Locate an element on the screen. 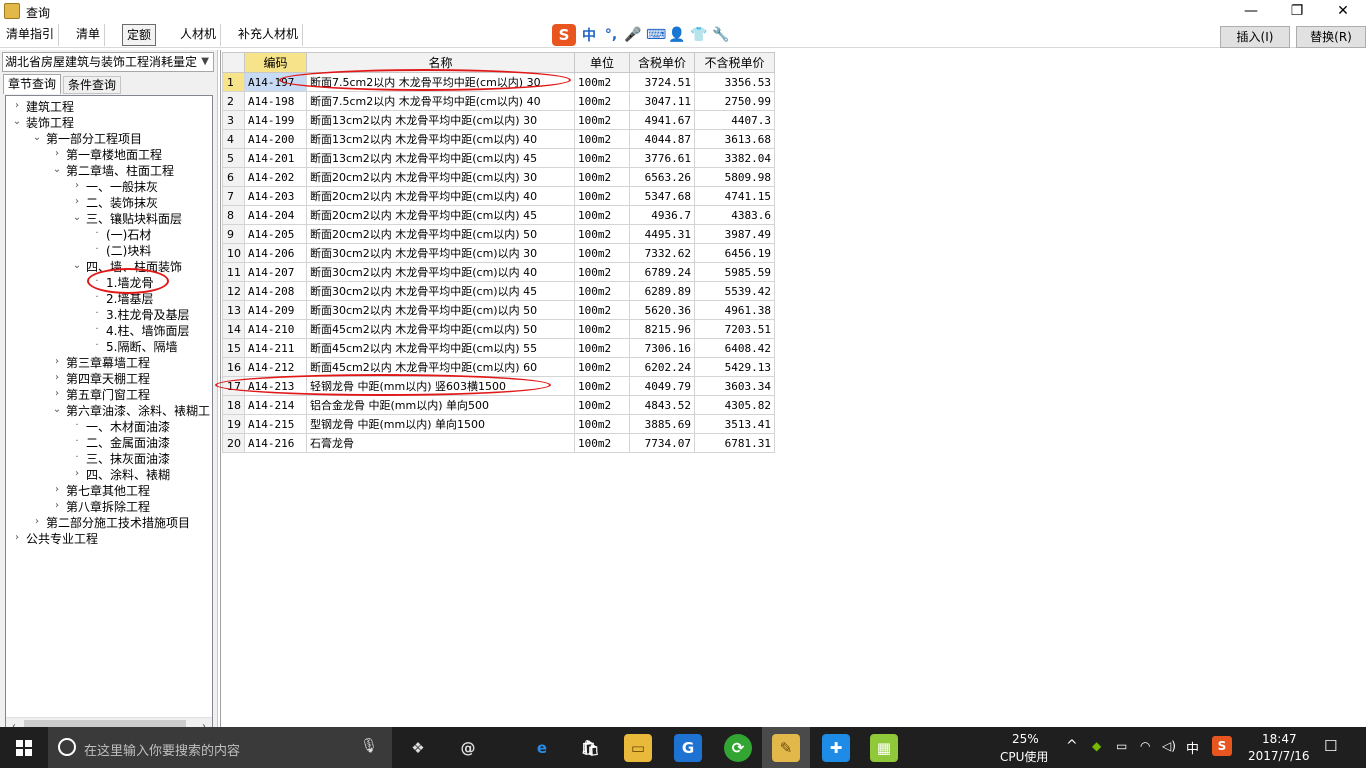 This screenshot has height=768, width=1366. tree-item: 第五章门窗工程 is located at coordinates (108, 395).